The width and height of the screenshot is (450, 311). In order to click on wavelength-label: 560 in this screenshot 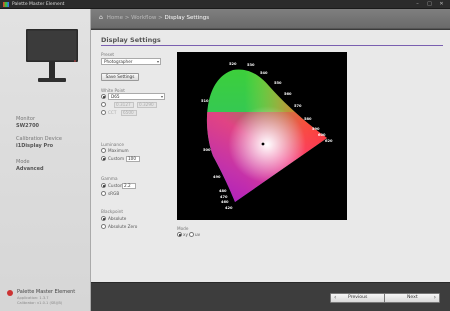, I will do `click(288, 94)`.